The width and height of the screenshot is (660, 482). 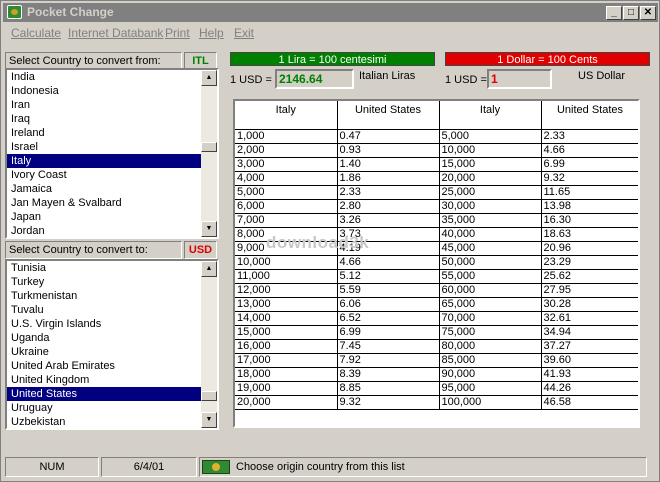 What do you see at coordinates (648, 13) in the screenshot?
I see `close-button: ✕` at bounding box center [648, 13].